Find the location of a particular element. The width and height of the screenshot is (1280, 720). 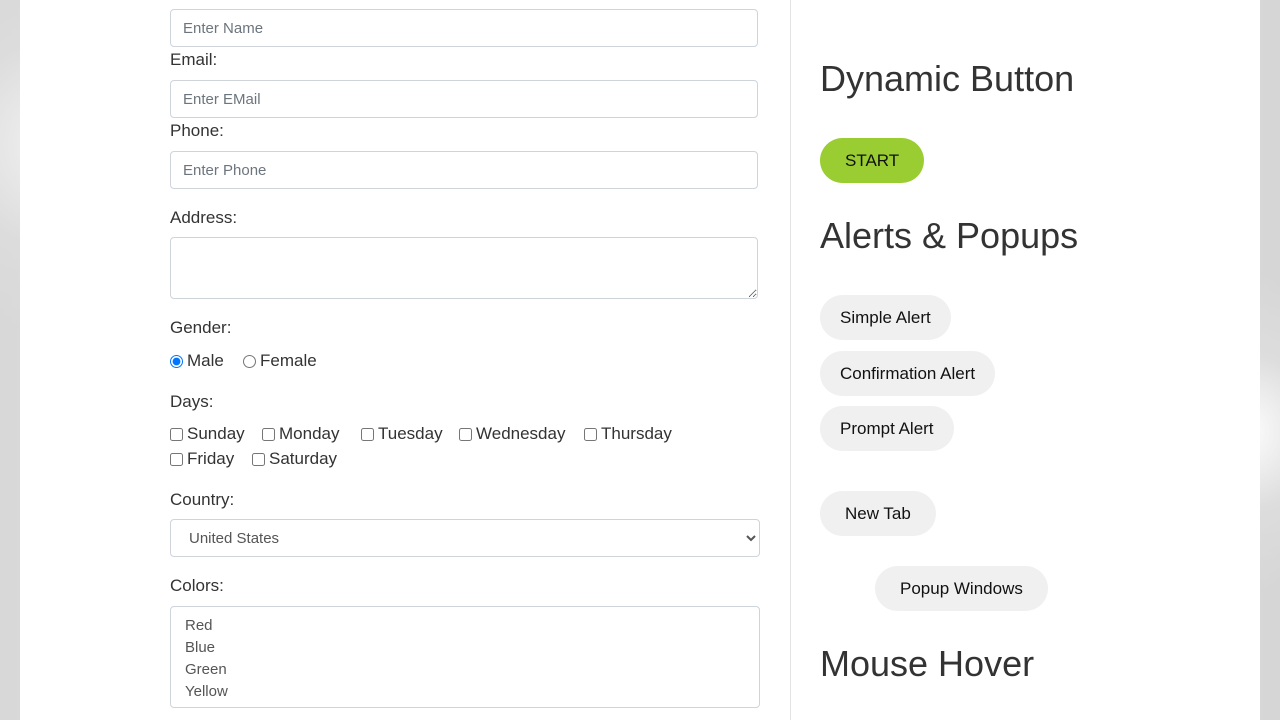

friday-checkbox is located at coordinates (176, 459).